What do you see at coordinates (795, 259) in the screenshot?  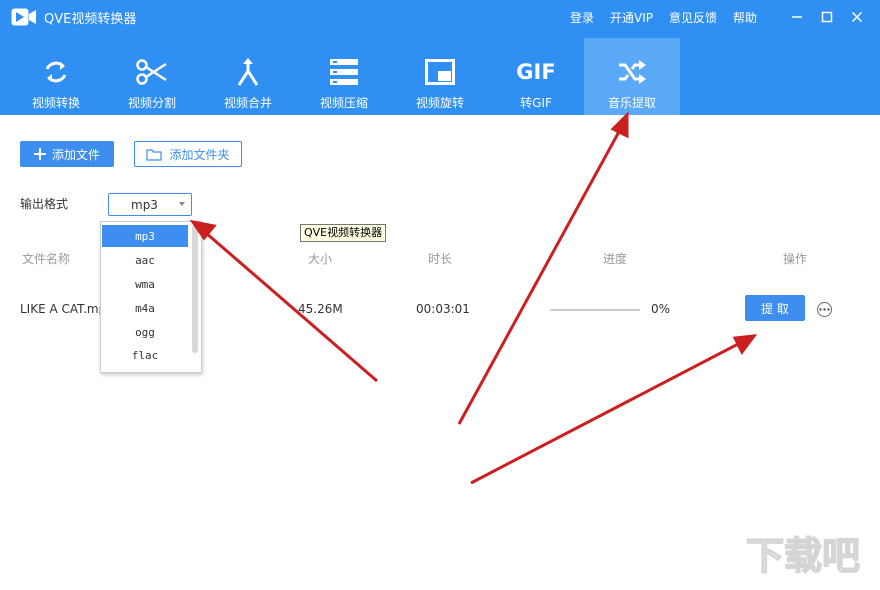 I see `column-header-action: 操作` at bounding box center [795, 259].